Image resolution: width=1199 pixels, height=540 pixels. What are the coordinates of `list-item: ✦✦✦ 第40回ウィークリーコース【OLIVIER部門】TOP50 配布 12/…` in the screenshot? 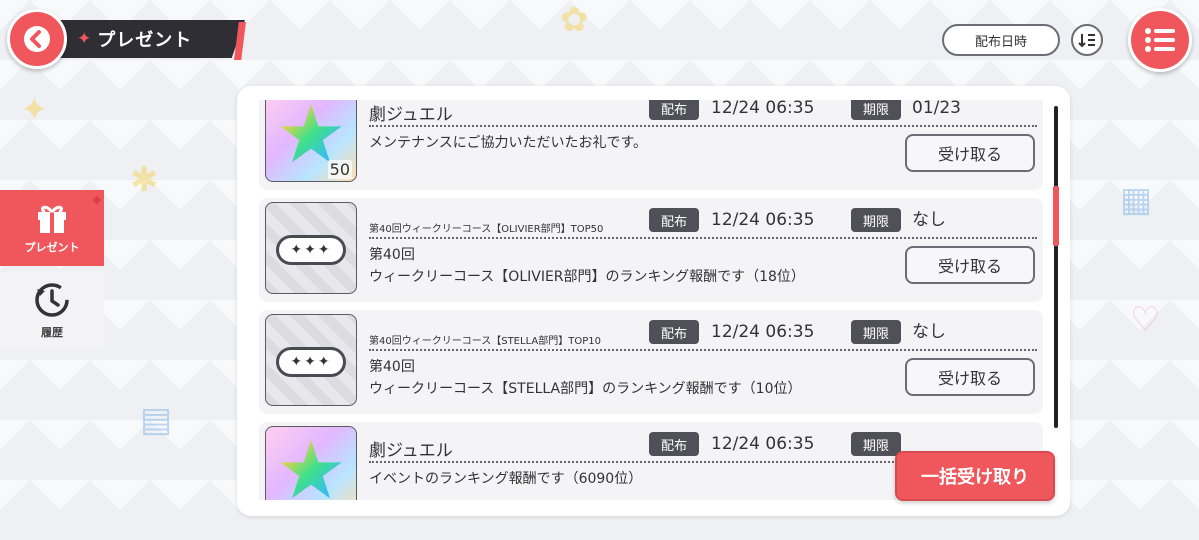 It's located at (651, 250).